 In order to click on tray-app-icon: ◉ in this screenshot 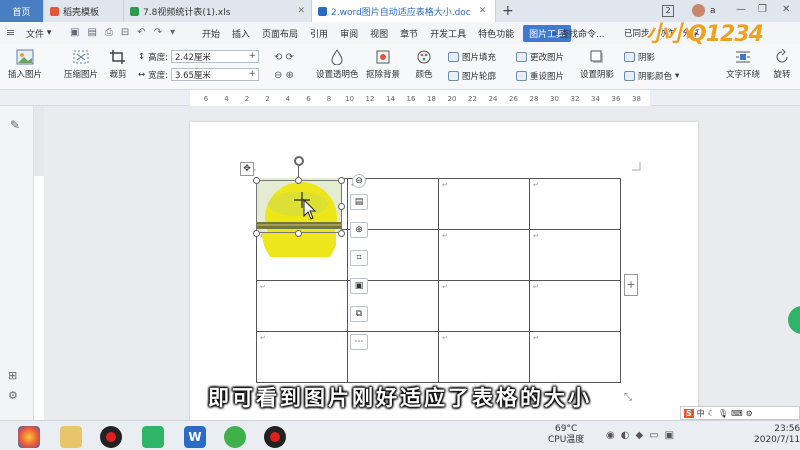, I will do `click(610, 435)`.